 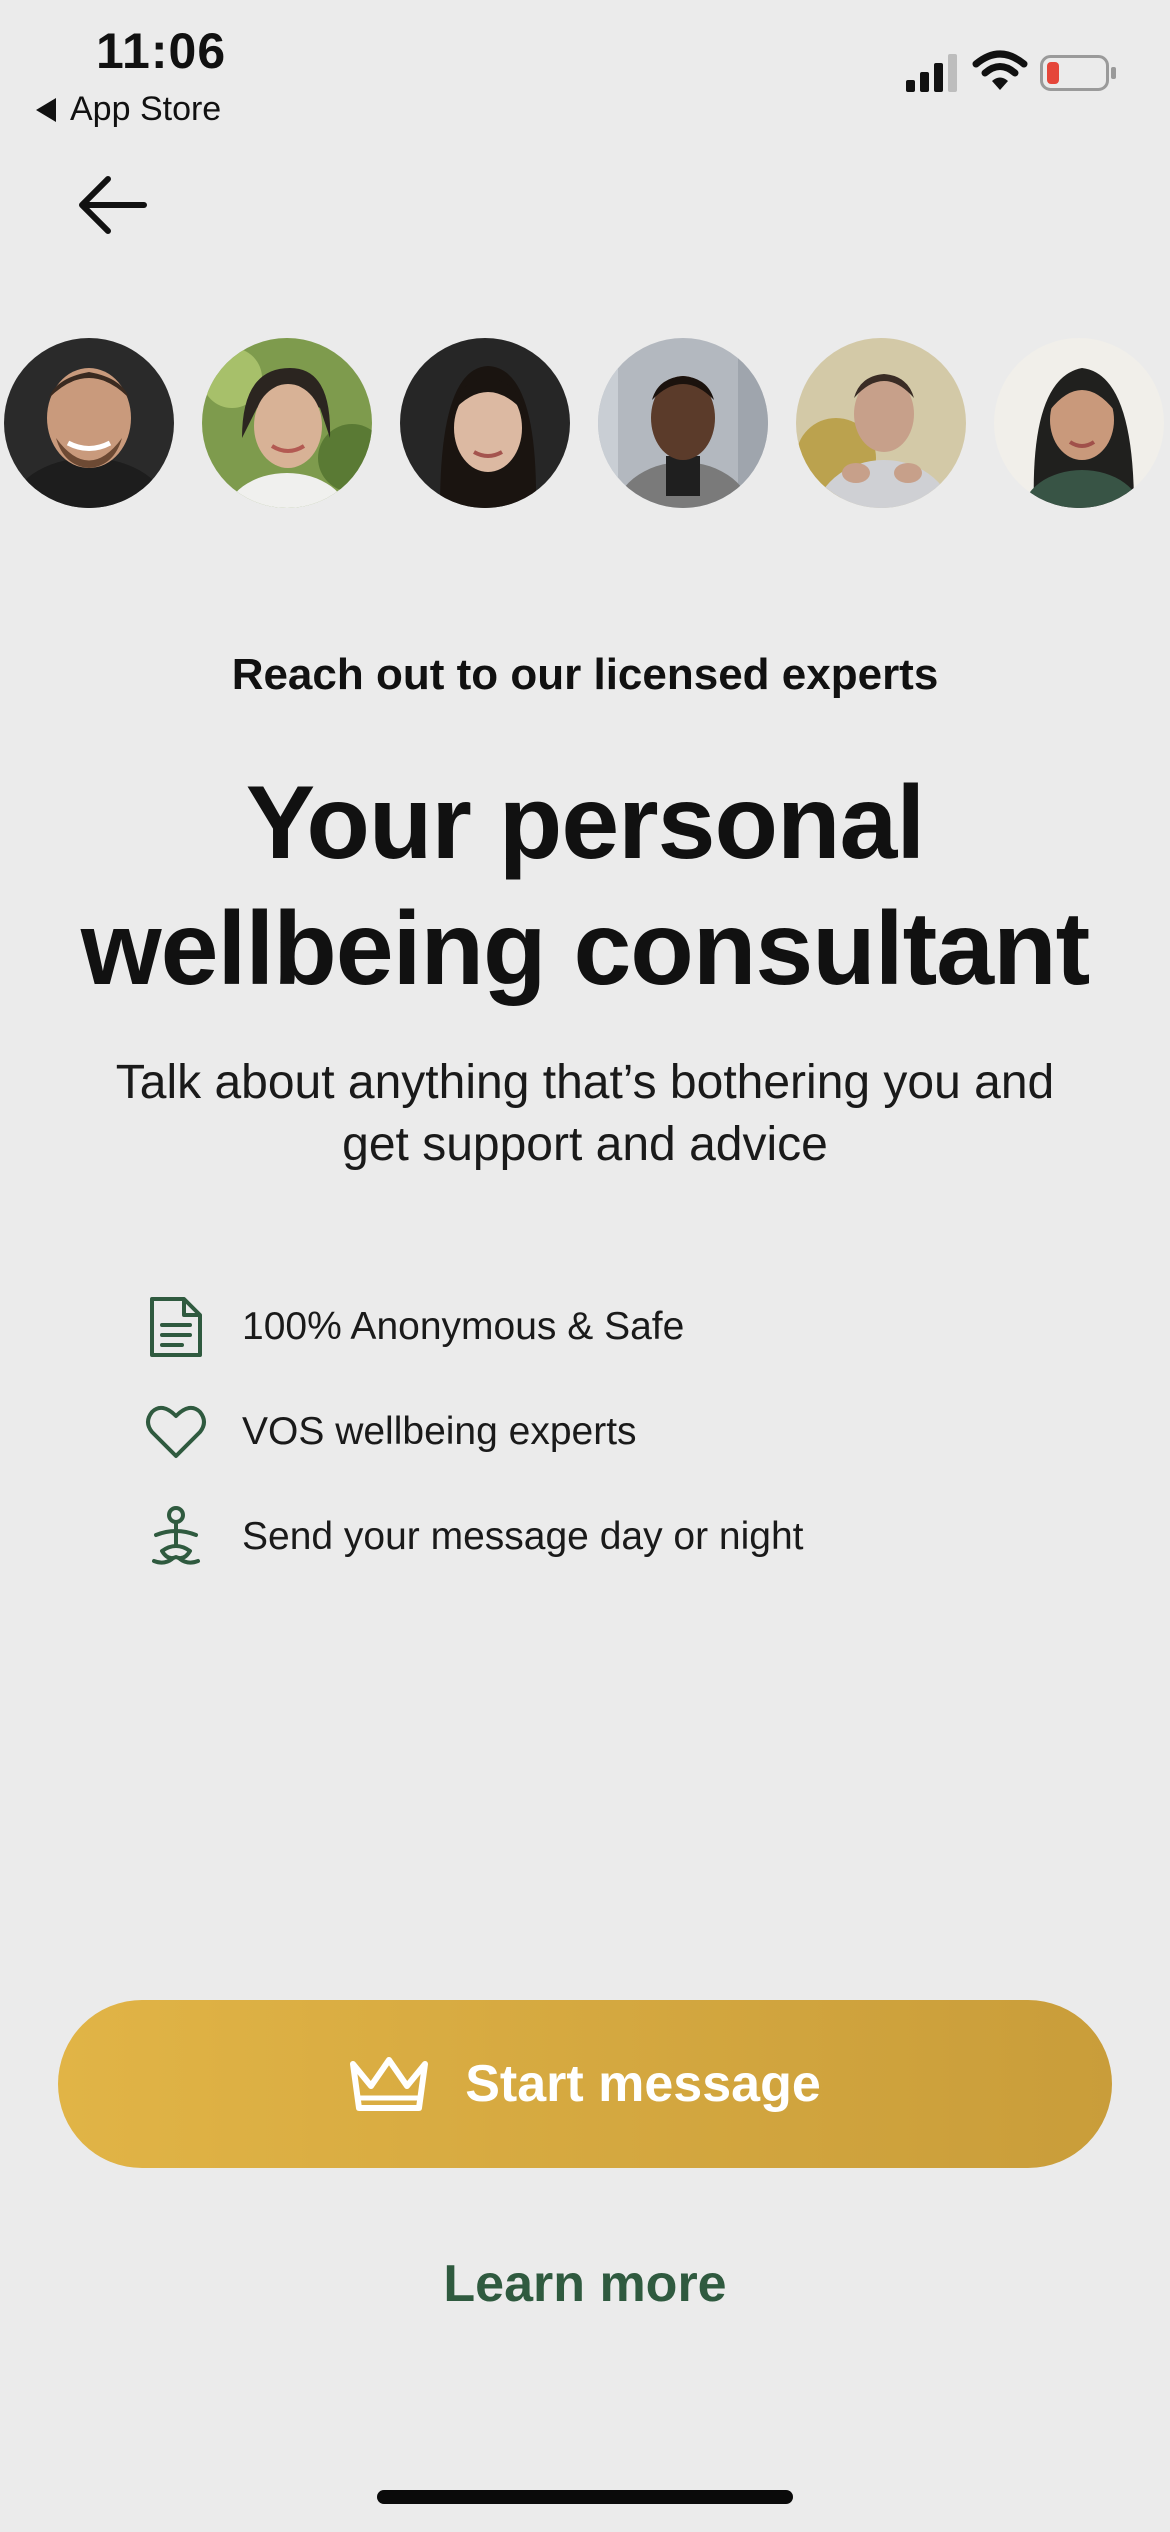 What do you see at coordinates (643, 2084) in the screenshot?
I see `start-message-label: Start message` at bounding box center [643, 2084].